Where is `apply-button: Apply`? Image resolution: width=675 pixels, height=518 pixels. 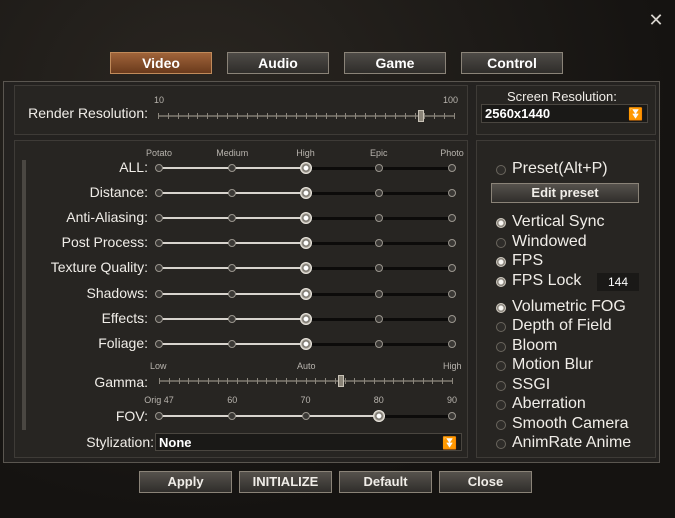 apply-button: Apply is located at coordinates (185, 482).